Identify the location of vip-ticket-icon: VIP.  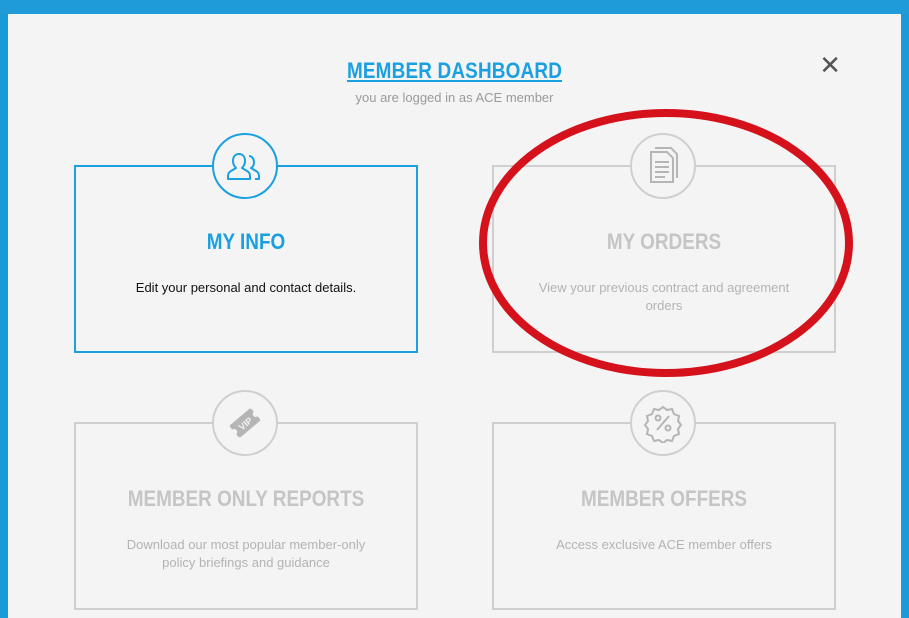
(245, 423).